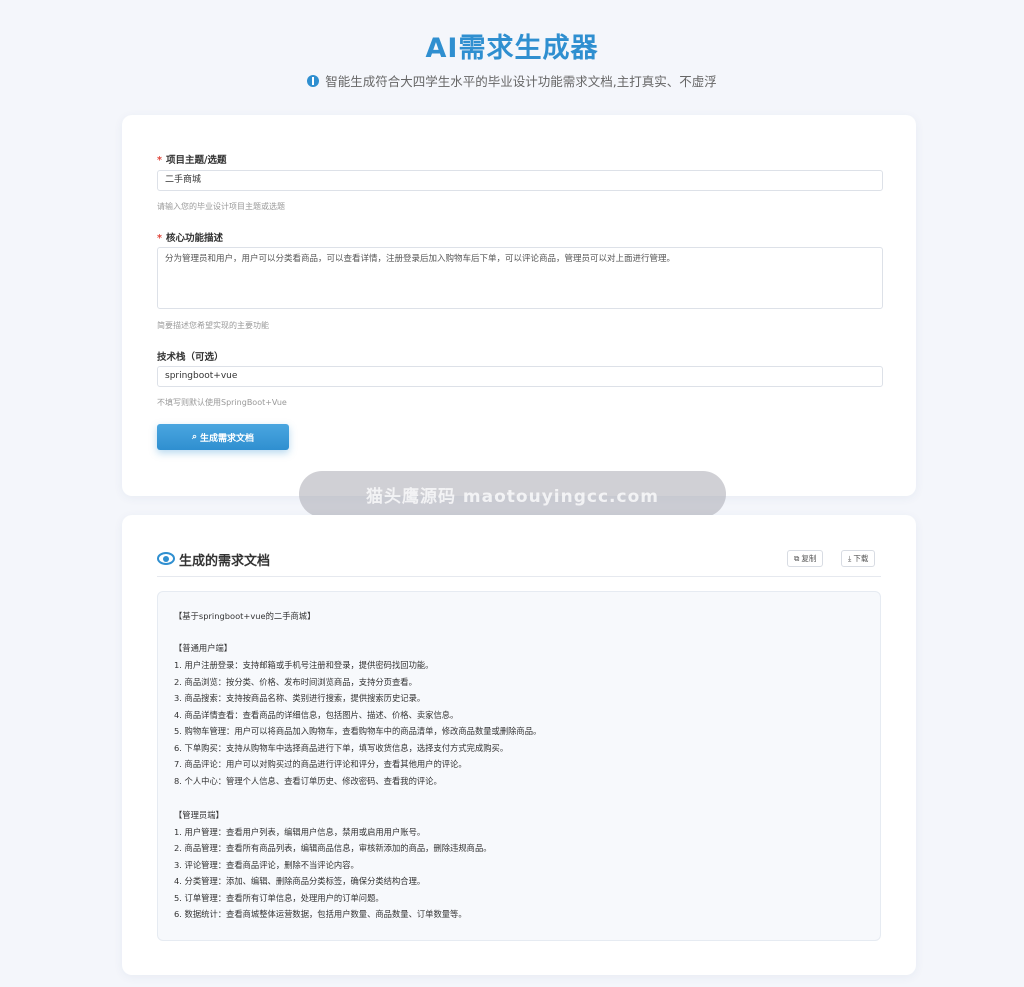  Describe the element at coordinates (805, 558) in the screenshot. I see `copy-button: ⧉ 复制` at that location.